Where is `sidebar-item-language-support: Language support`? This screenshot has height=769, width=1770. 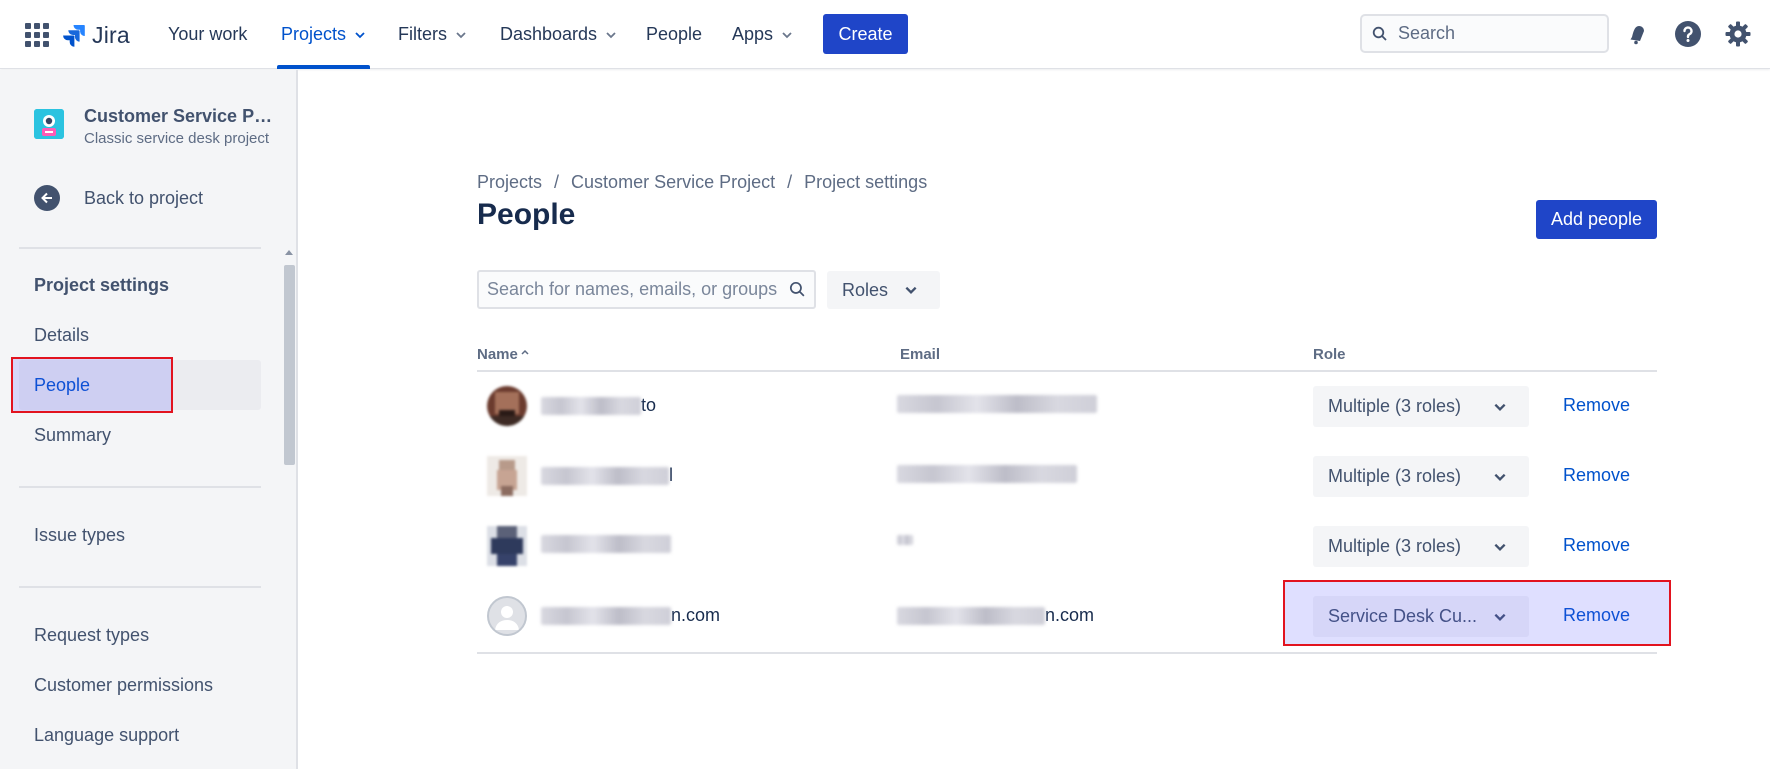 sidebar-item-language-support: Language support is located at coordinates (140, 735).